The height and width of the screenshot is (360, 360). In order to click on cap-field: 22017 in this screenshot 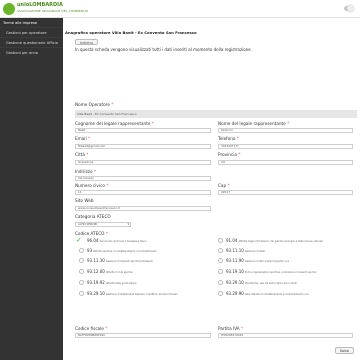, I will do `click(285, 192)`.